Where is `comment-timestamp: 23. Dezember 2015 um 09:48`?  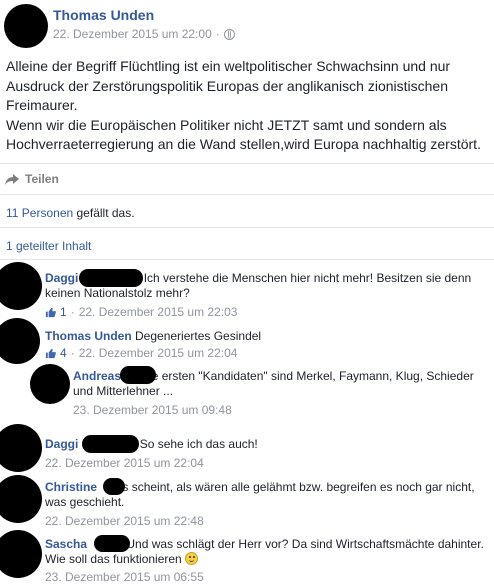
comment-timestamp: 23. Dezember 2015 um 09:48 is located at coordinates (152, 410).